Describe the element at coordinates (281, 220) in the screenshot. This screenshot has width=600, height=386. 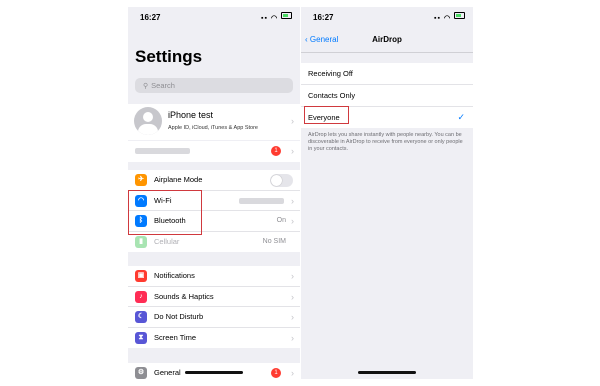
I see `bluetooth-value: On` at that location.